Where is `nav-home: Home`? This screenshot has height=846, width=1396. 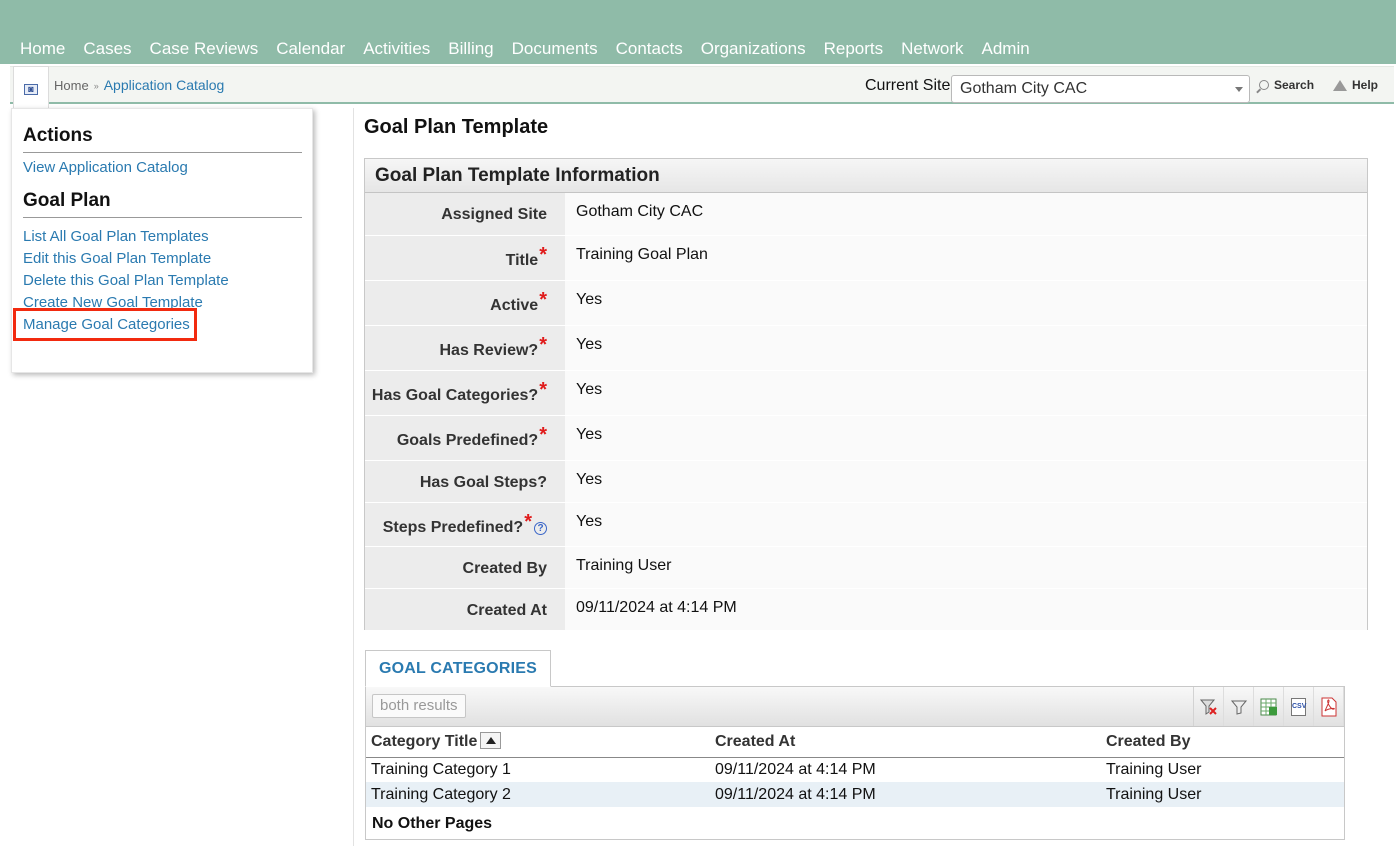 nav-home: Home is located at coordinates (42, 49).